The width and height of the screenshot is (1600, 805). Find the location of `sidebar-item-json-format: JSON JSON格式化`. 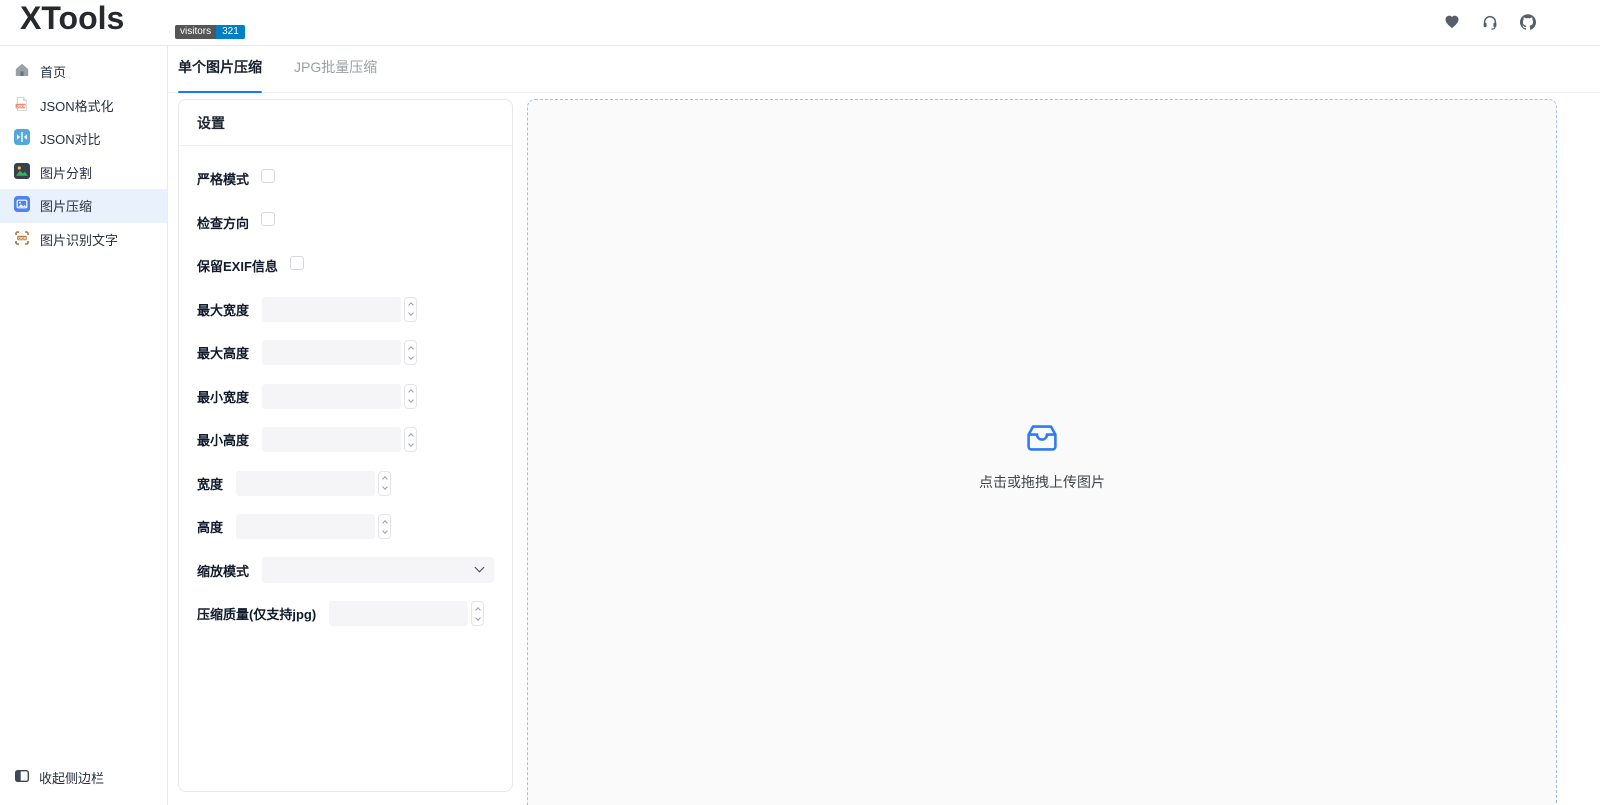

sidebar-item-json-format: JSON JSON格式化 is located at coordinates (83, 106).